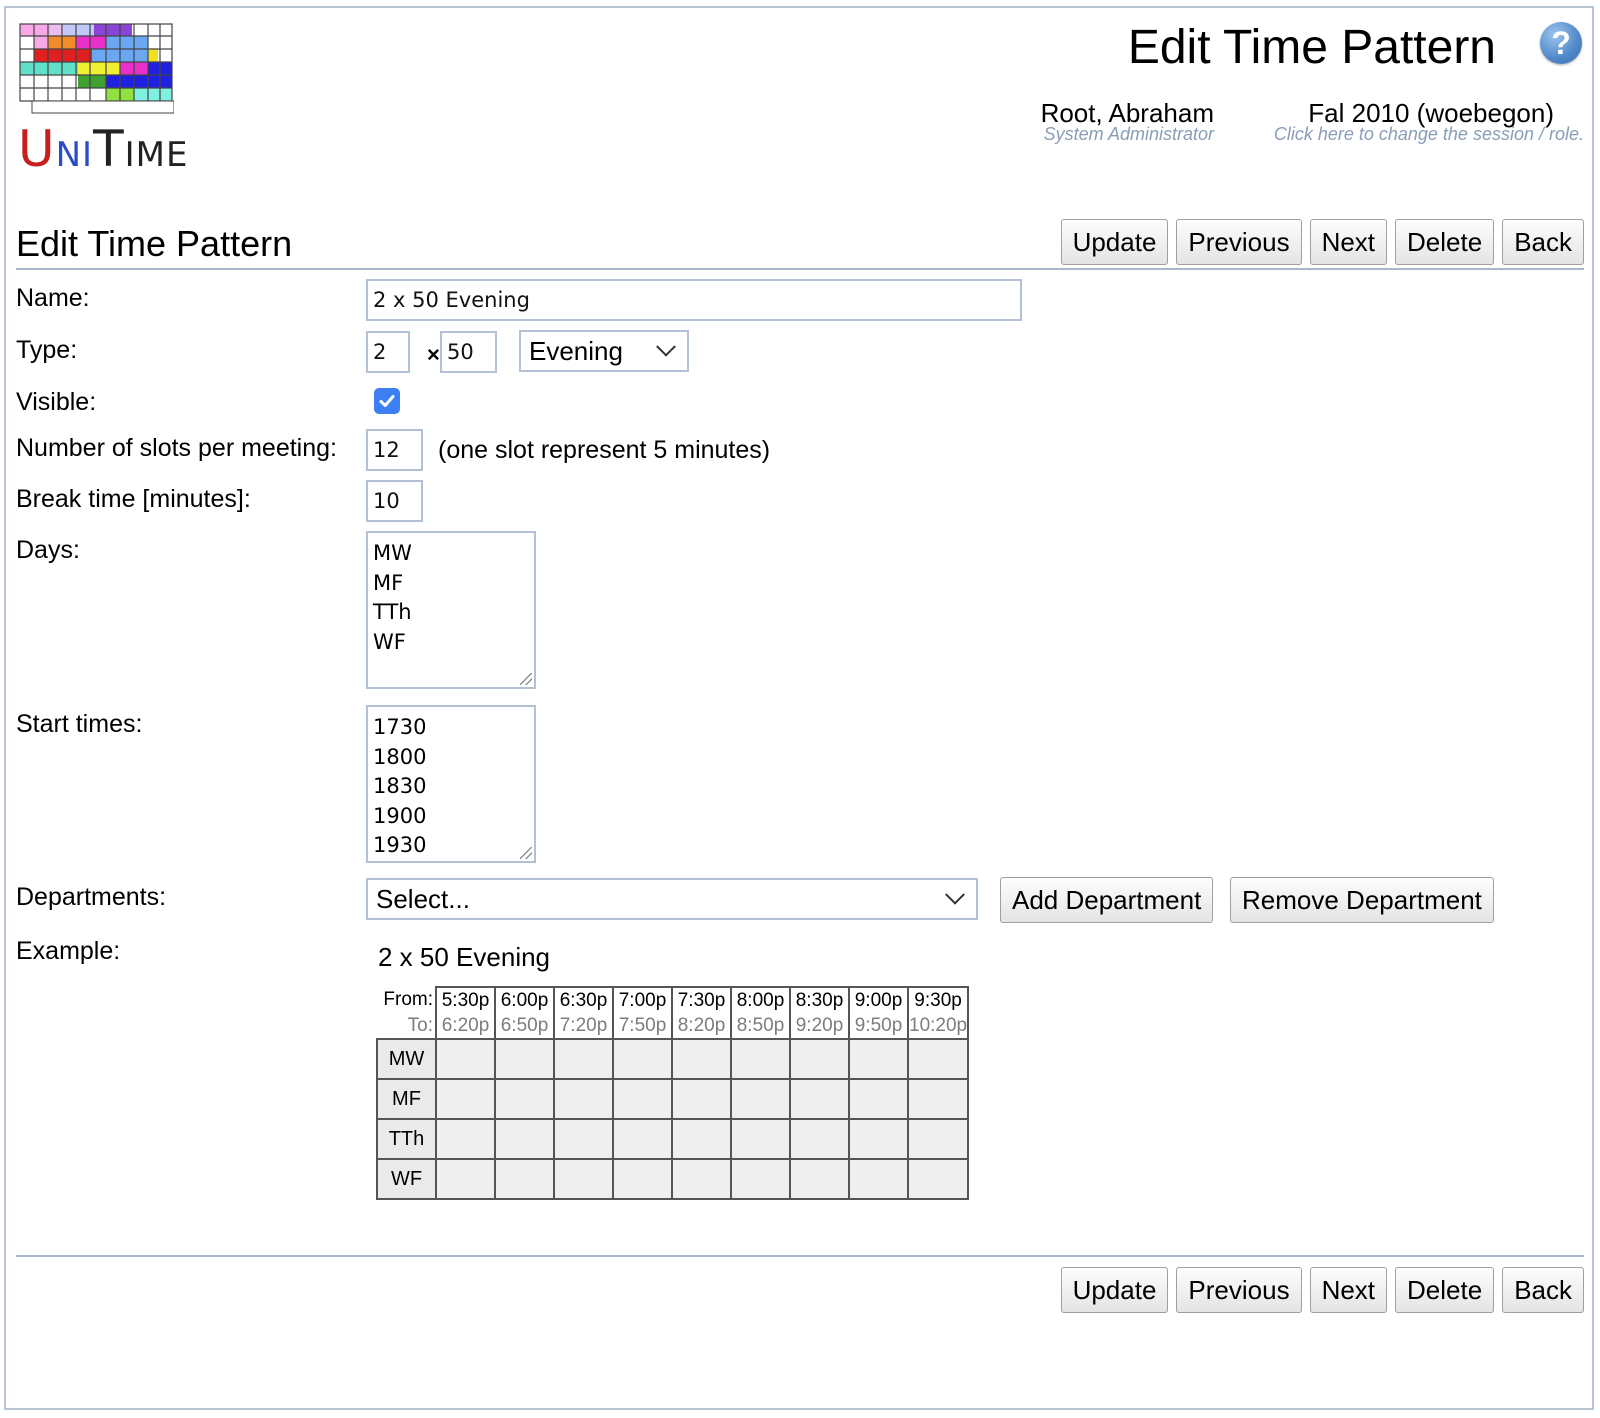  What do you see at coordinates (1311, 47) in the screenshot?
I see `header-title: Edit Time Pattern` at bounding box center [1311, 47].